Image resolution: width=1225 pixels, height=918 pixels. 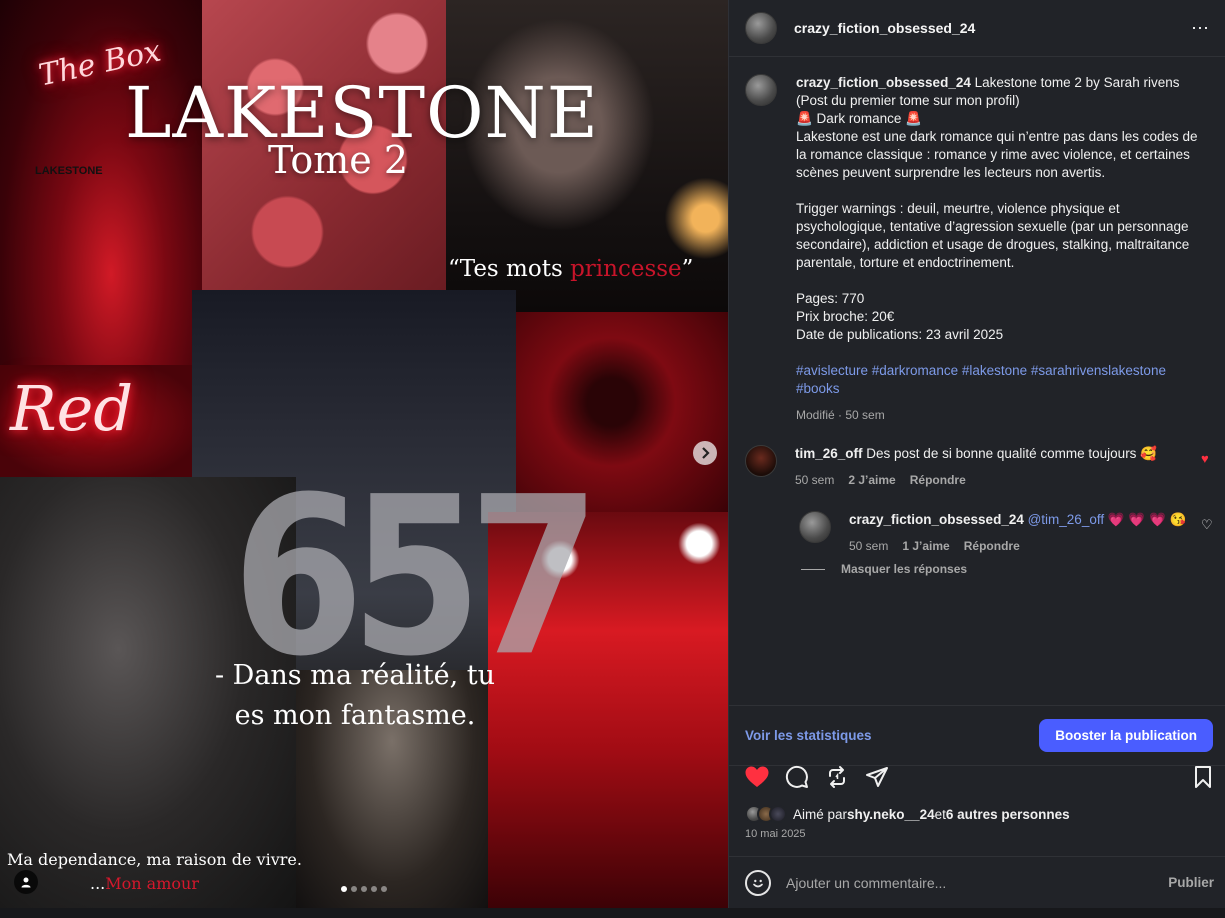 What do you see at coordinates (612, 913) in the screenshot?
I see `background-strip` at bounding box center [612, 913].